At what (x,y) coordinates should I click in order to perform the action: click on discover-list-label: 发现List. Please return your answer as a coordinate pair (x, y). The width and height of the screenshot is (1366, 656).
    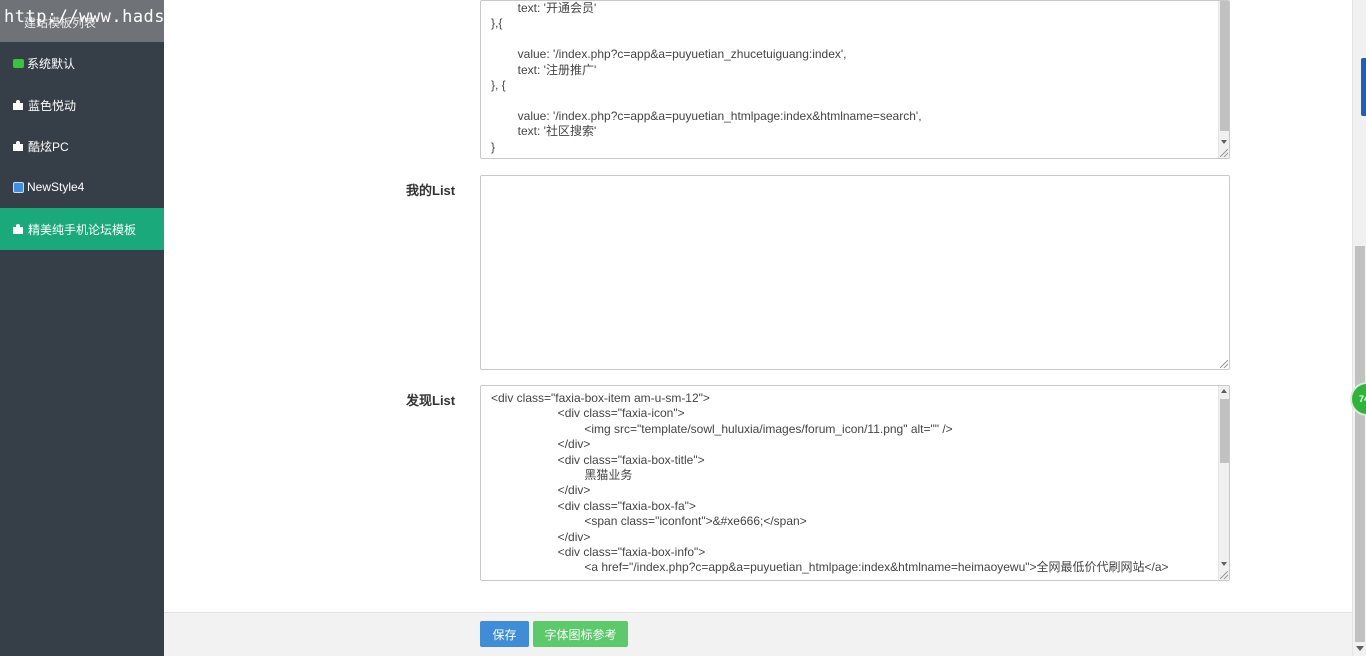
    Looking at the image, I should click on (431, 400).